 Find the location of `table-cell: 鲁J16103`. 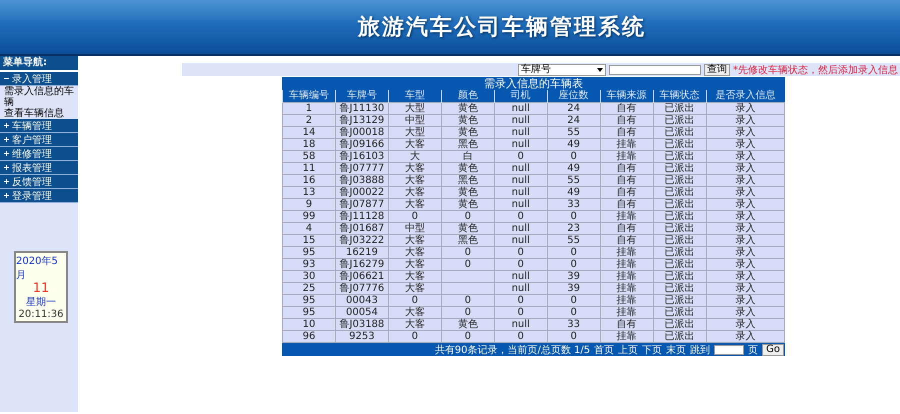

table-cell: 鲁J16103 is located at coordinates (361, 156).